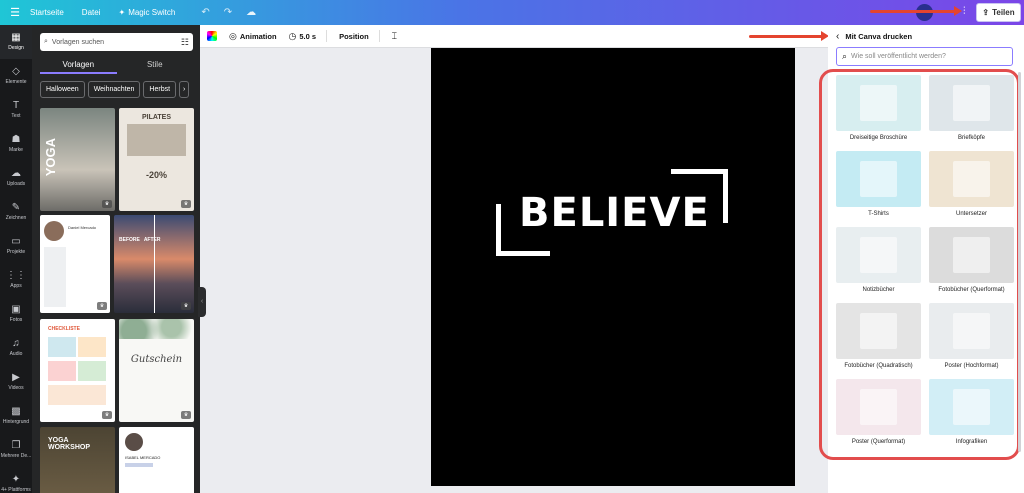 The height and width of the screenshot is (493, 1024). What do you see at coordinates (233, 35) in the screenshot?
I see `animation-icon: ◎` at bounding box center [233, 35].